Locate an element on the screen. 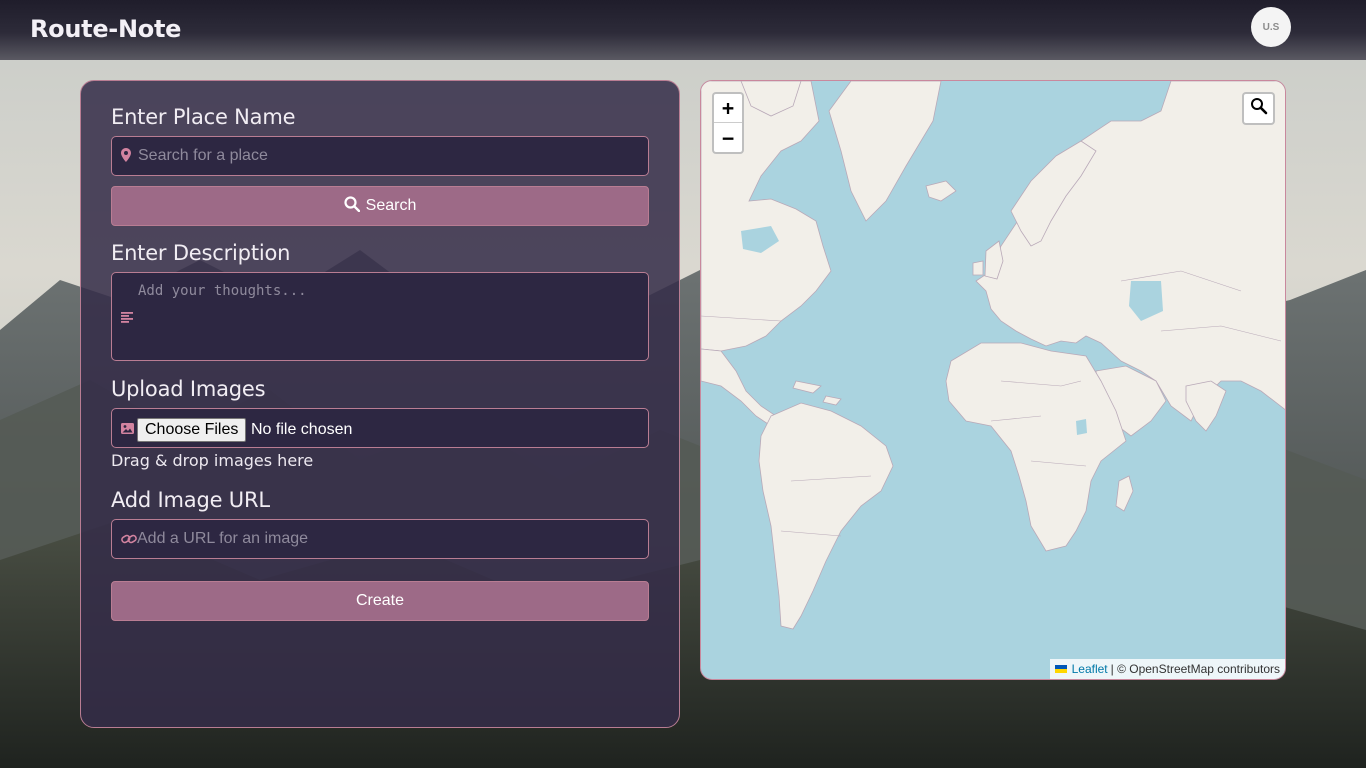  search-button-label: Search is located at coordinates (391, 205).